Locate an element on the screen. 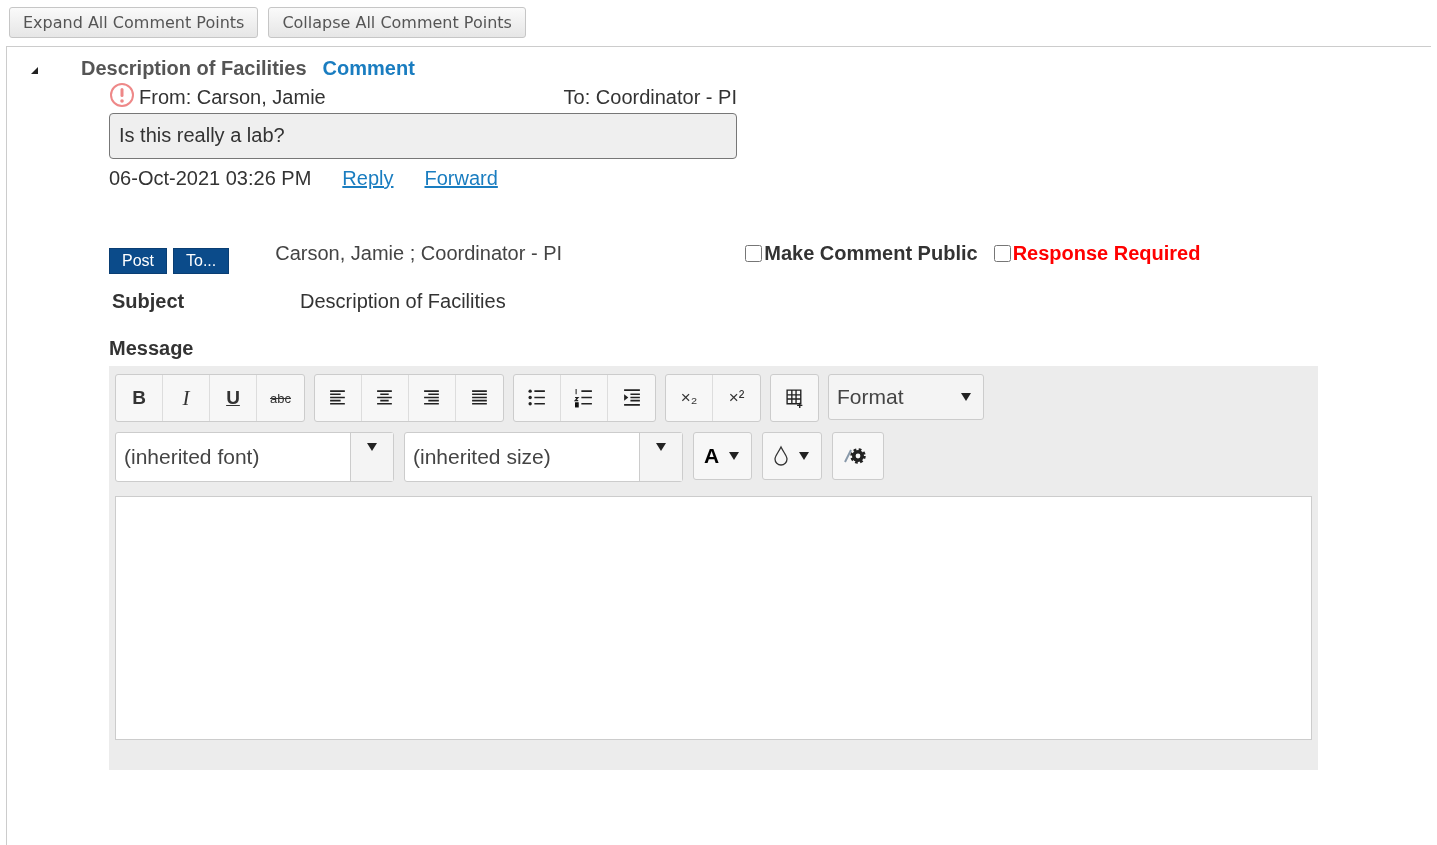  italic-button: I is located at coordinates (186, 398).